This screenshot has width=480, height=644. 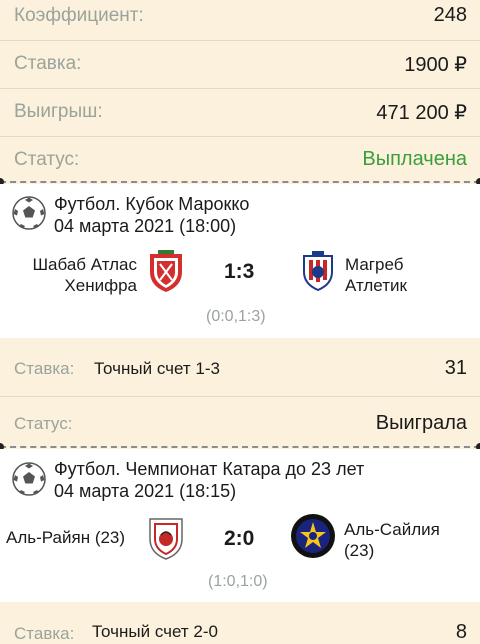 What do you see at coordinates (238, 581) in the screenshot?
I see `halftime-score: (1:0,1:0)` at bounding box center [238, 581].